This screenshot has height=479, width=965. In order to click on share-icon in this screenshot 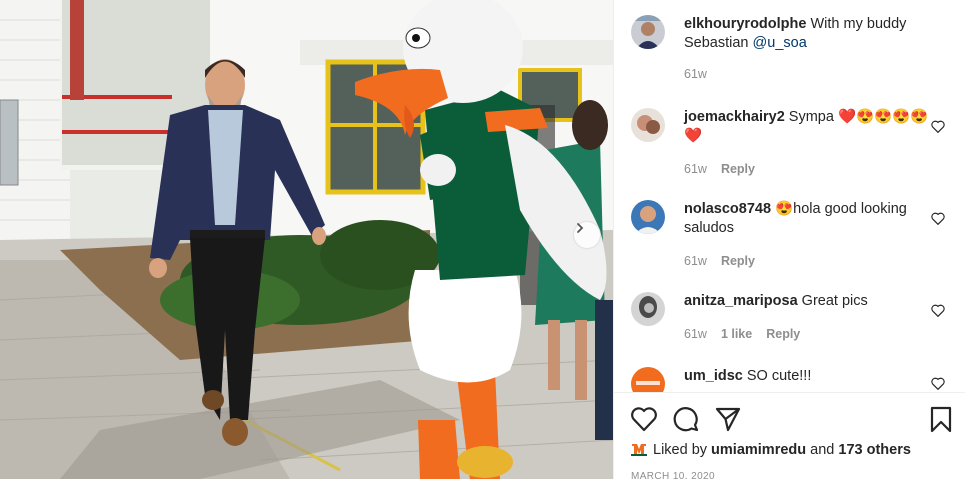, I will do `click(728, 419)`.